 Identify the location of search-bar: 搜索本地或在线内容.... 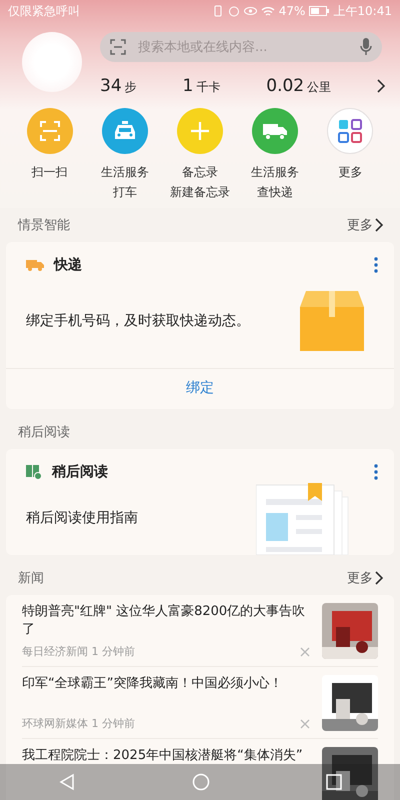
(241, 47).